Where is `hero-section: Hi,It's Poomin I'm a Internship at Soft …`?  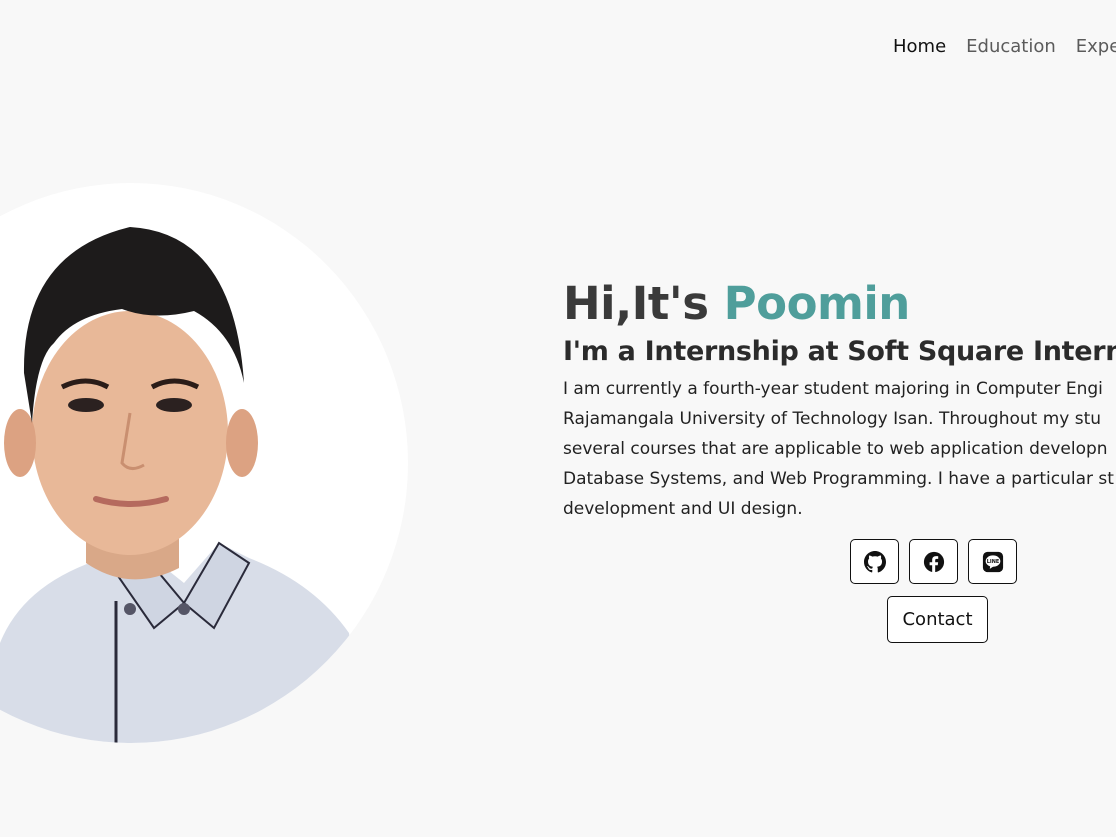 hero-section: Hi,It's Poomin I'm a Internship at Soft … is located at coordinates (839, 400).